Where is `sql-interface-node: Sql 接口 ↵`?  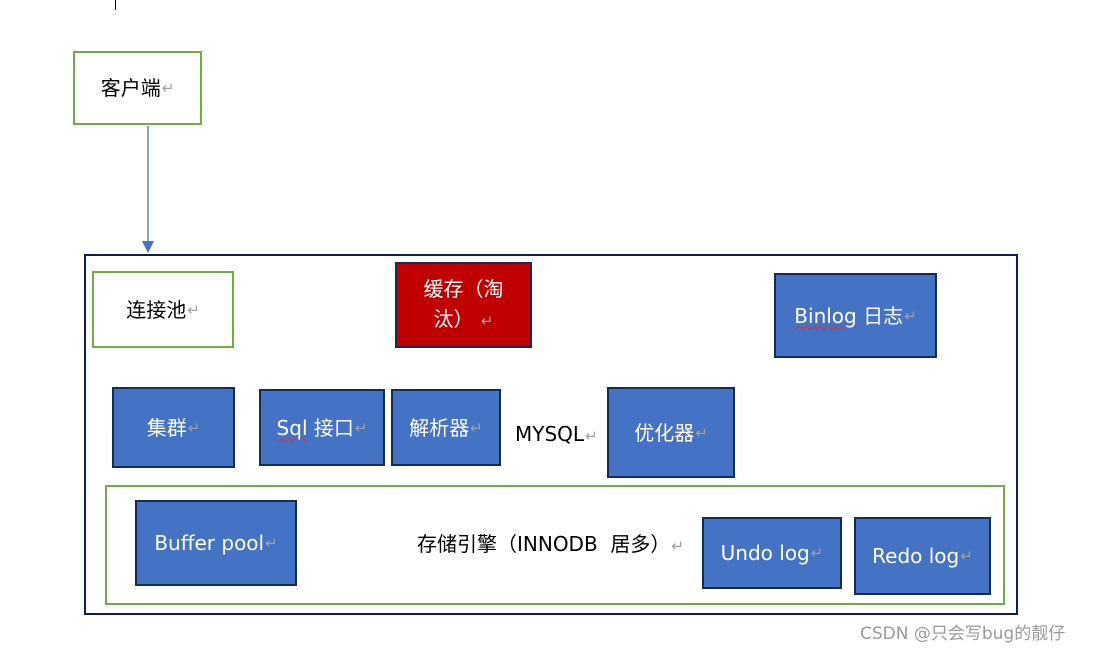 sql-interface-node: Sql 接口 ↵ is located at coordinates (322, 427).